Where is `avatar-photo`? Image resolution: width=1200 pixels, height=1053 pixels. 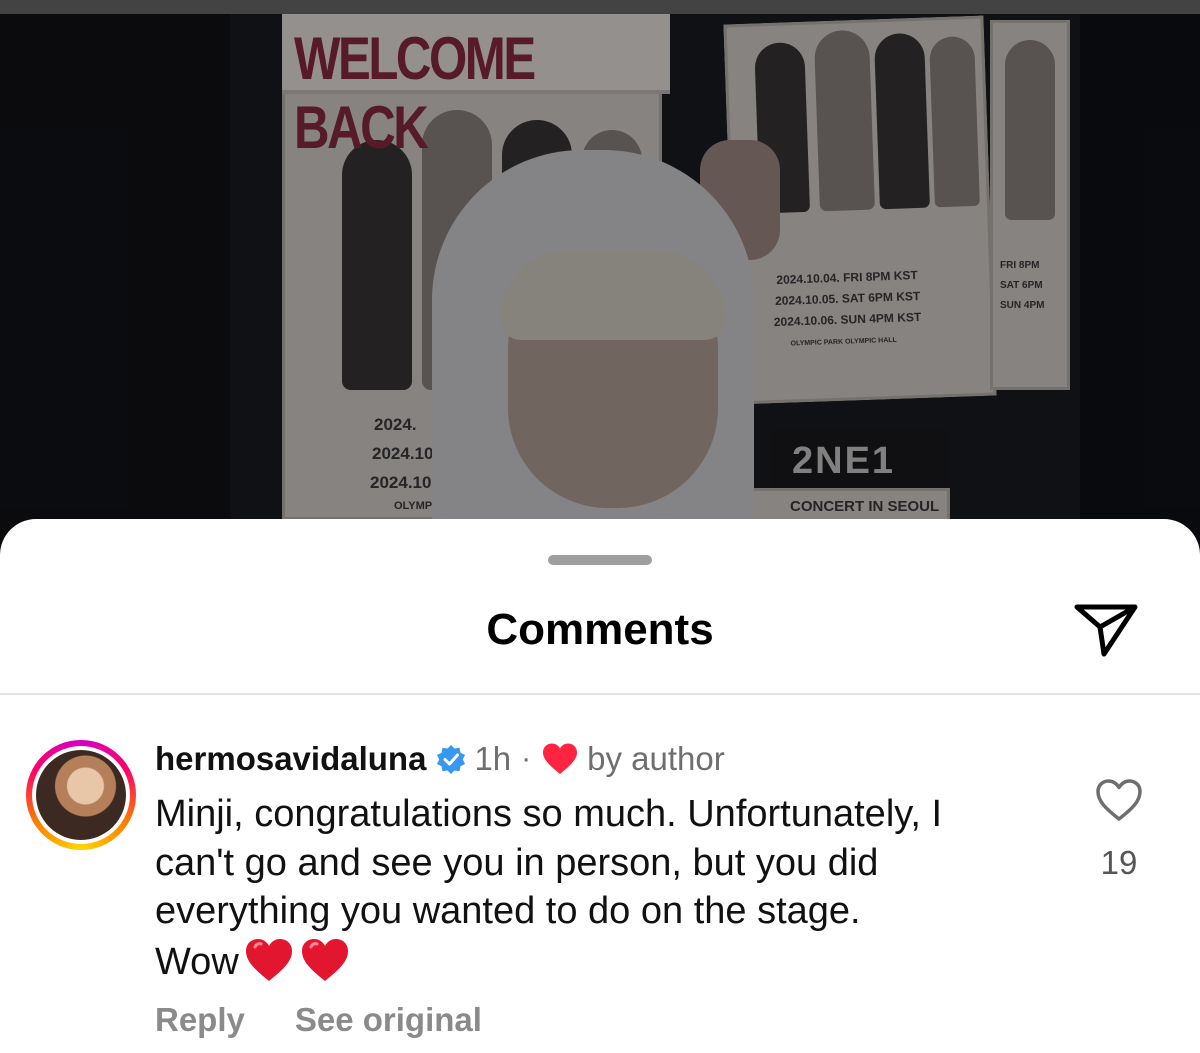
avatar-photo is located at coordinates (81, 795).